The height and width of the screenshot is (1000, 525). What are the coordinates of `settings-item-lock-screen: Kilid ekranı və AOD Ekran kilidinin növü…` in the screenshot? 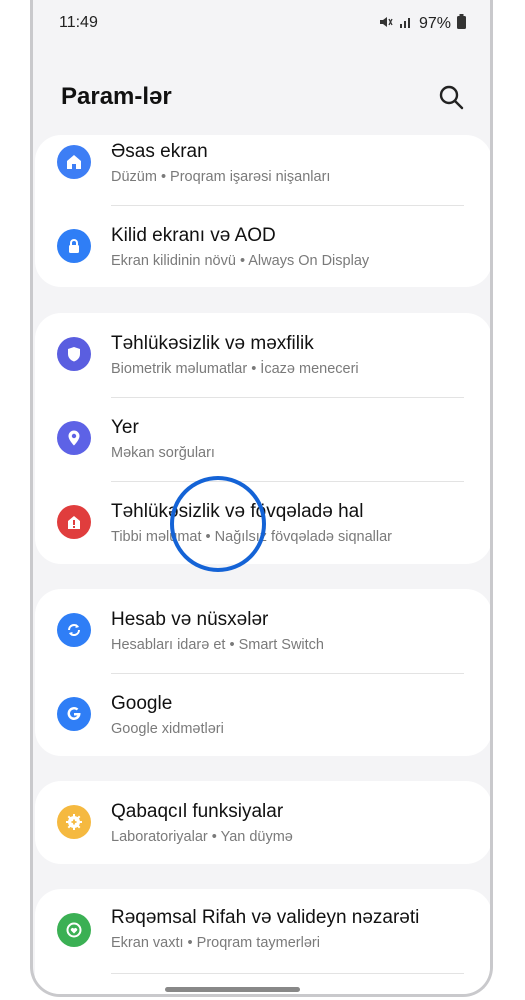 It's located at (262, 247).